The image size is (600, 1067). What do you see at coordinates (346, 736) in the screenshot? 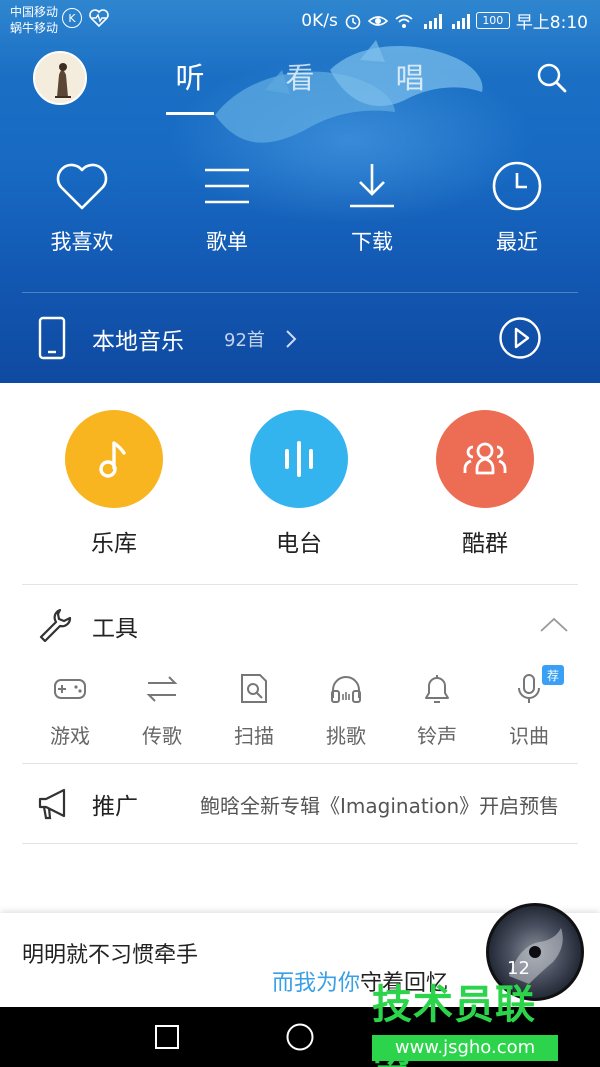
I see `tool-pick-label: 挑歌` at bounding box center [346, 736].